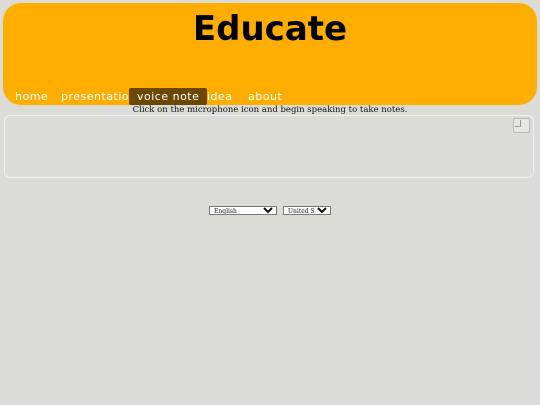 This screenshot has height=405, width=540. Describe the element at coordinates (31, 96) in the screenshot. I see `nav-home: home` at that location.